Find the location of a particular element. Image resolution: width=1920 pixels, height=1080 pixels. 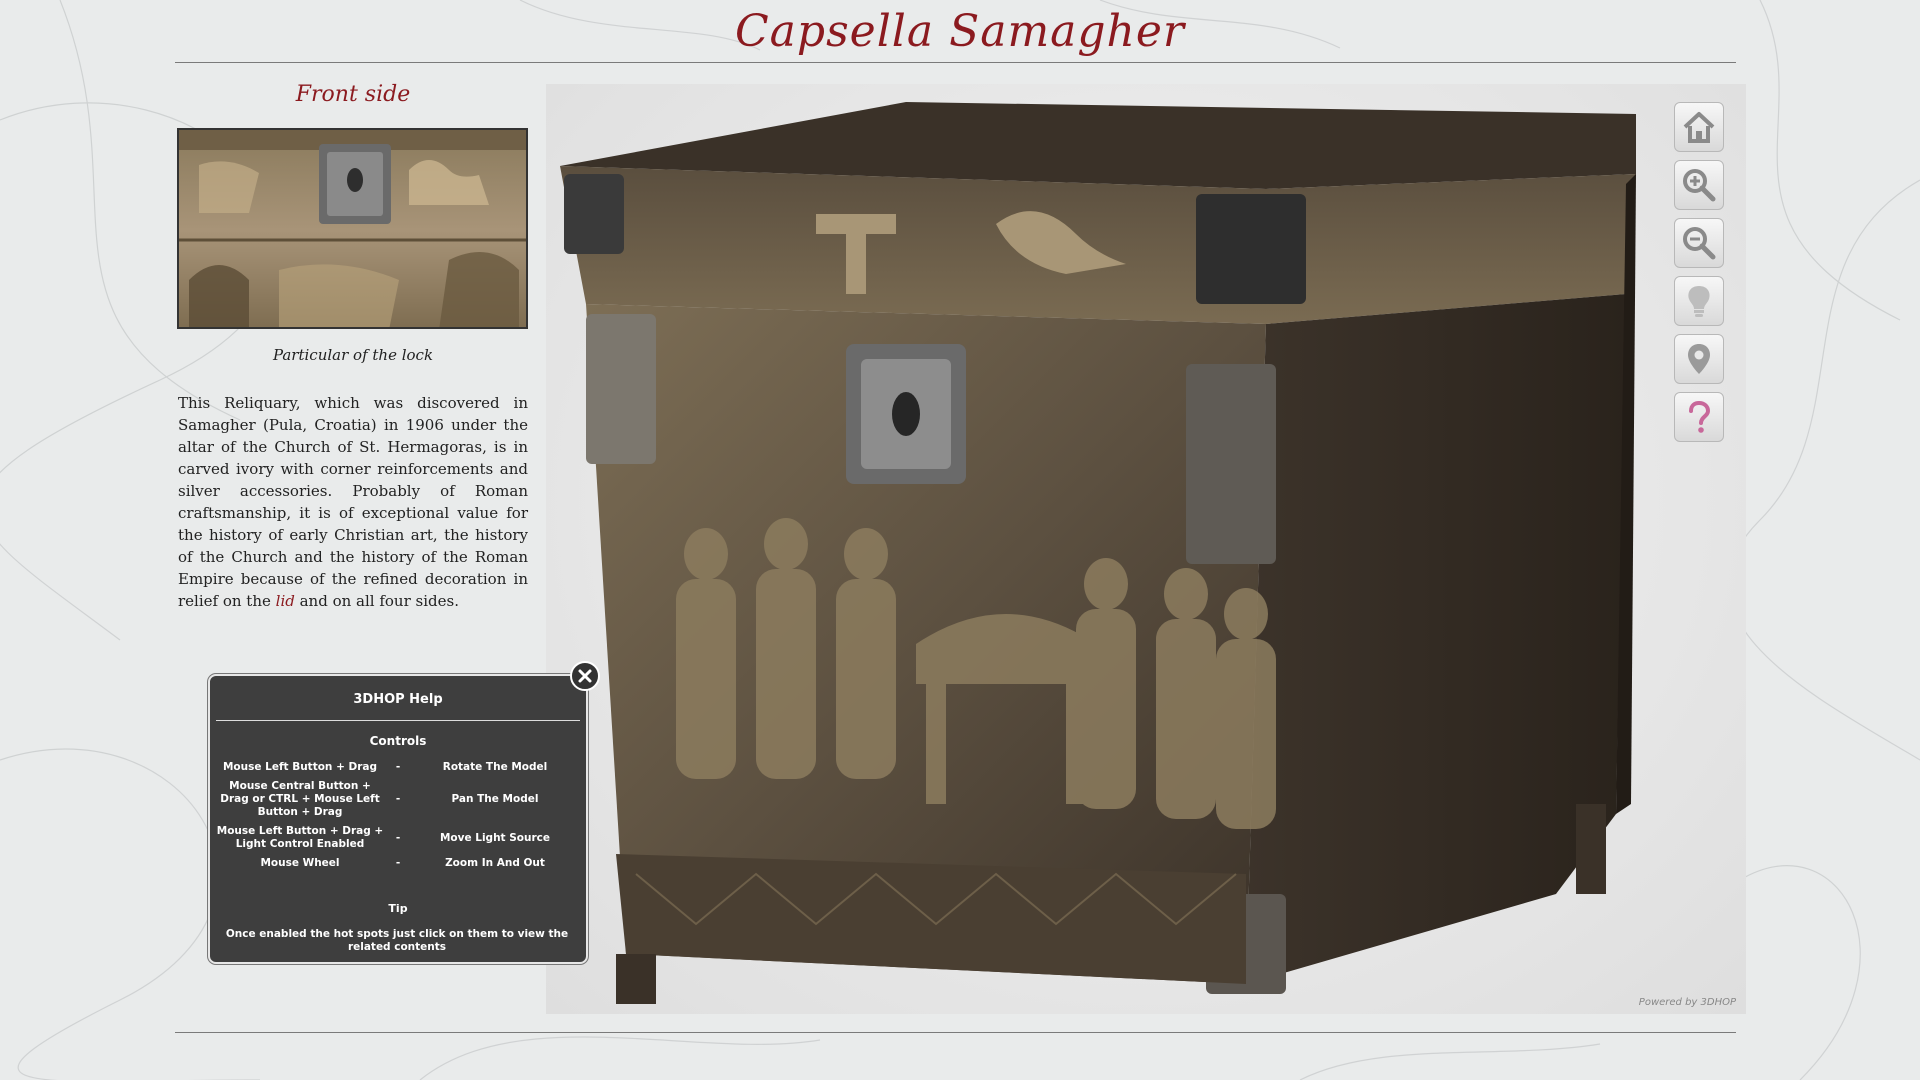

hotspots-button is located at coordinates (1699, 359).